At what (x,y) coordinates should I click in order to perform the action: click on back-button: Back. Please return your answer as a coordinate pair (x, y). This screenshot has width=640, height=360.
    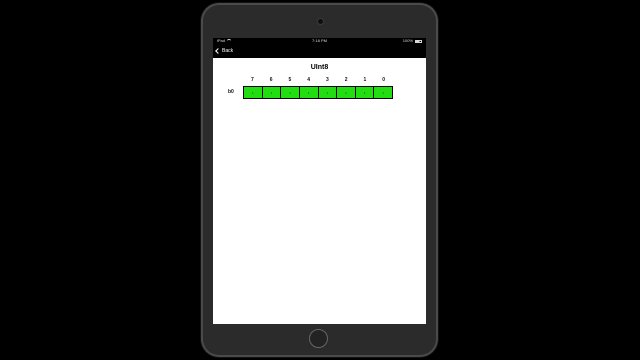
    Looking at the image, I should click on (224, 51).